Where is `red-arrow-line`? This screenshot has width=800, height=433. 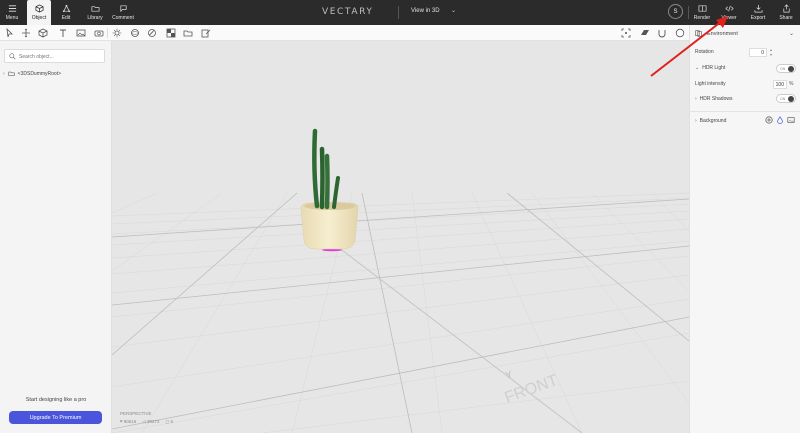 red-arrow-line is located at coordinates (686, 48).